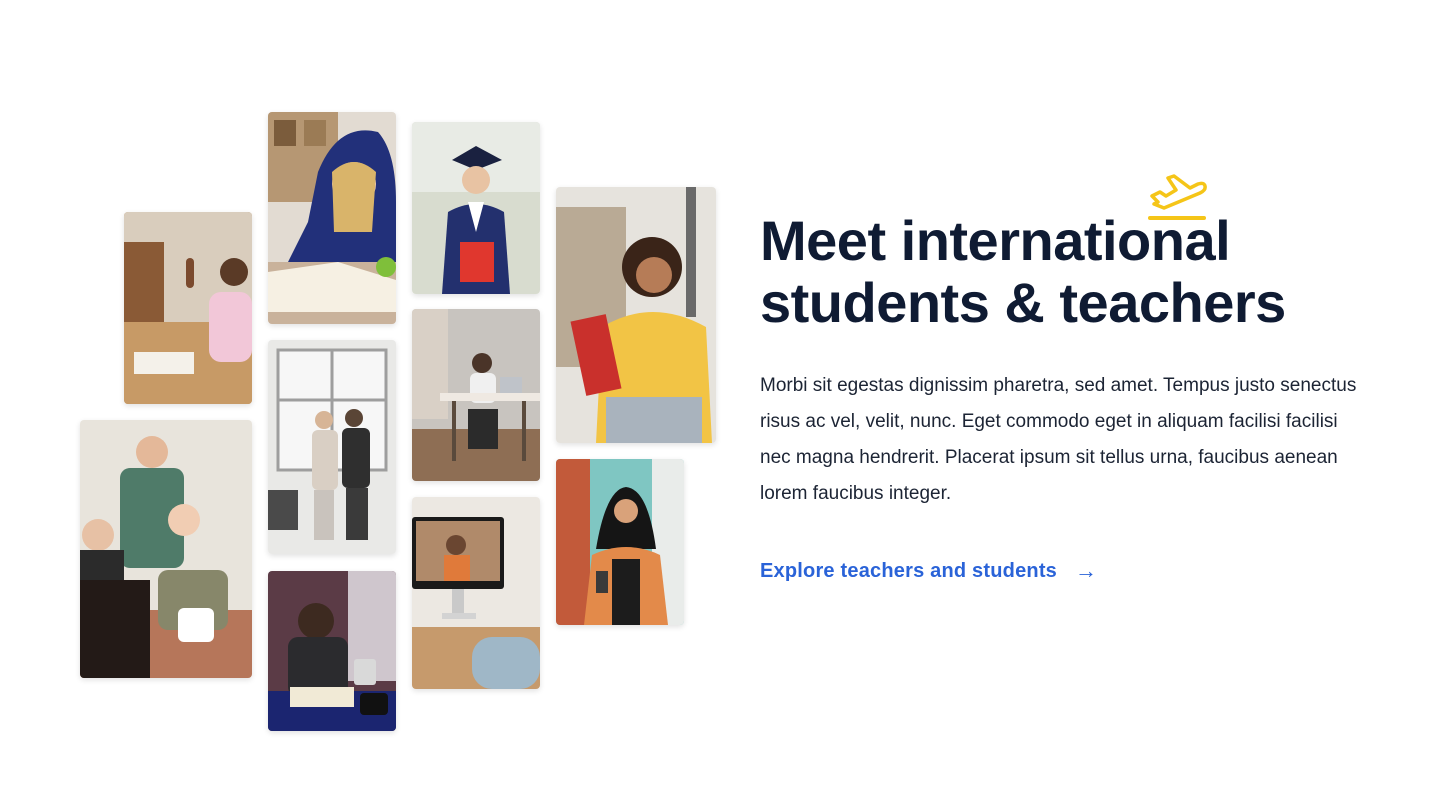  What do you see at coordinates (332, 447) in the screenshot?
I see `students-by-window-photo` at bounding box center [332, 447].